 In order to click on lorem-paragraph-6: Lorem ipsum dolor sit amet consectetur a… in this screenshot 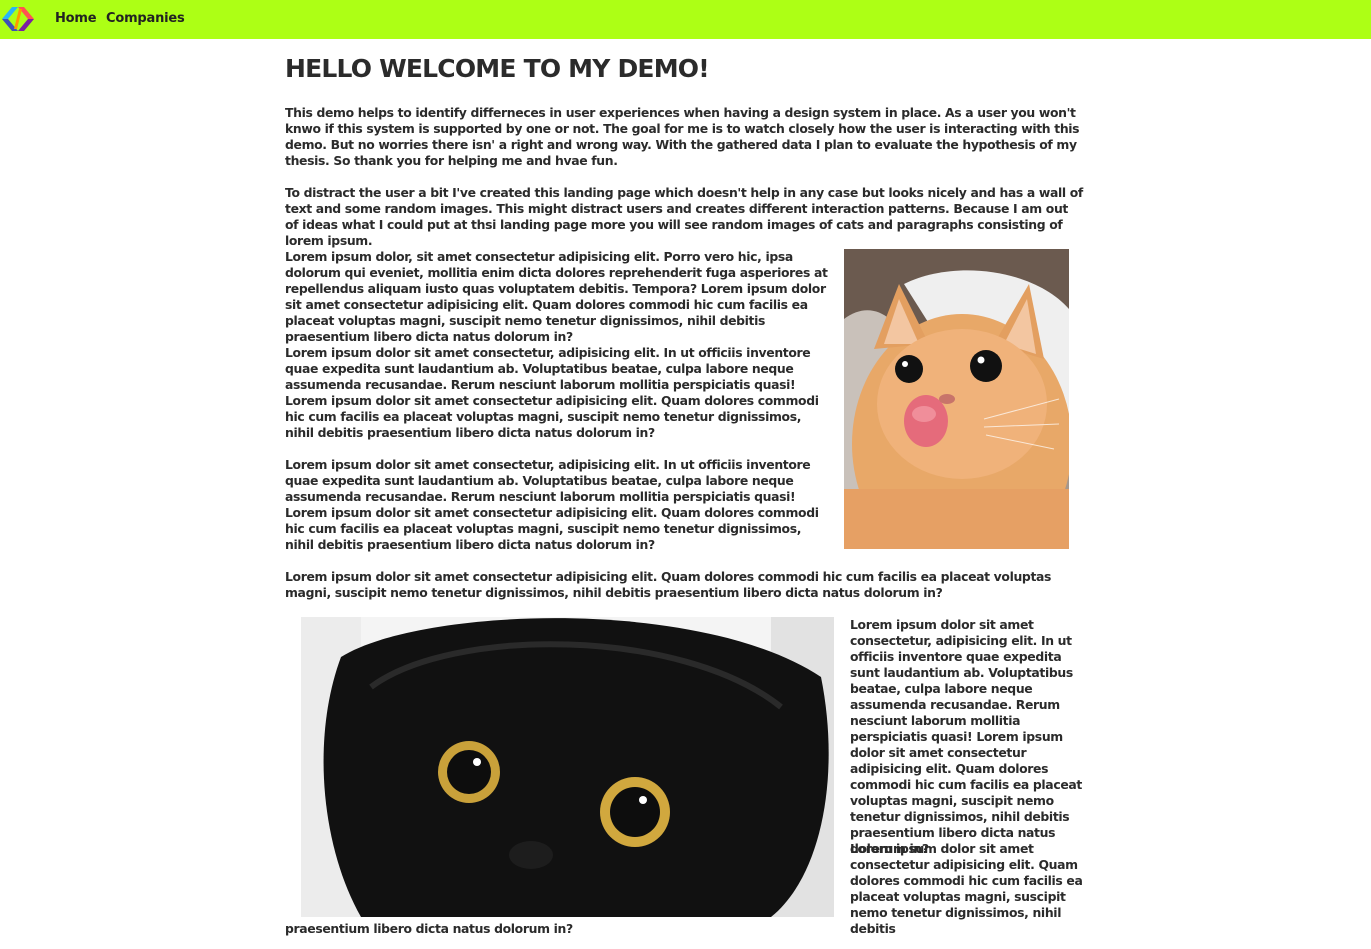, I will do `click(966, 888)`.